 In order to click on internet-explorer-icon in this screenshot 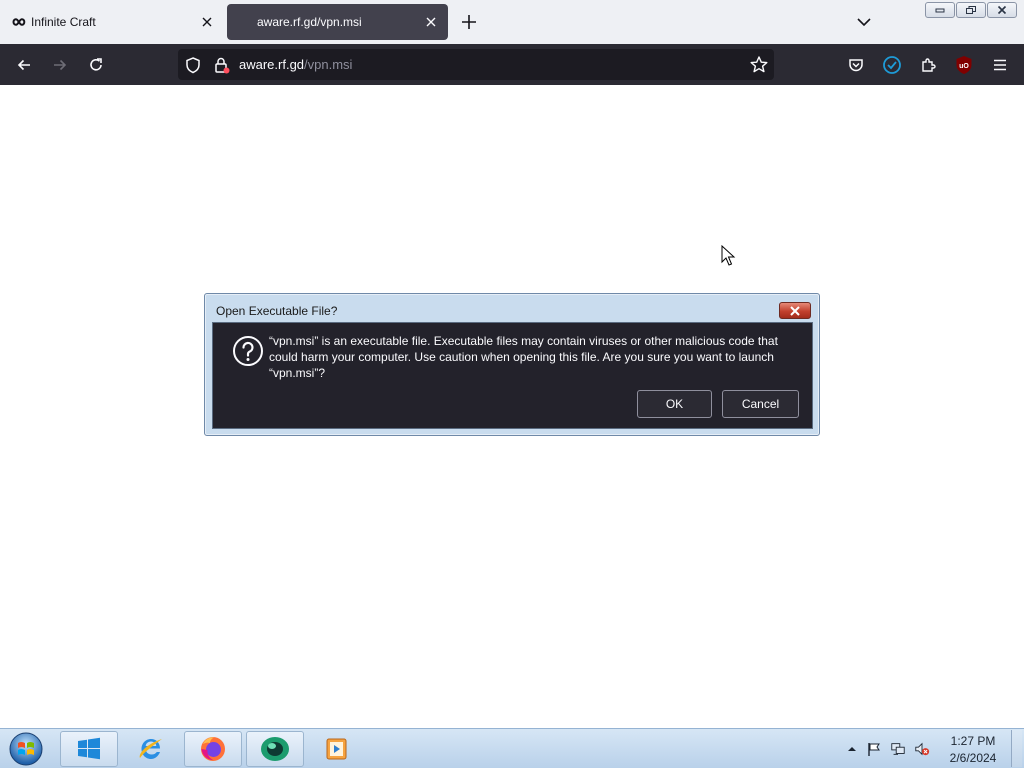, I will do `click(150, 749)`.